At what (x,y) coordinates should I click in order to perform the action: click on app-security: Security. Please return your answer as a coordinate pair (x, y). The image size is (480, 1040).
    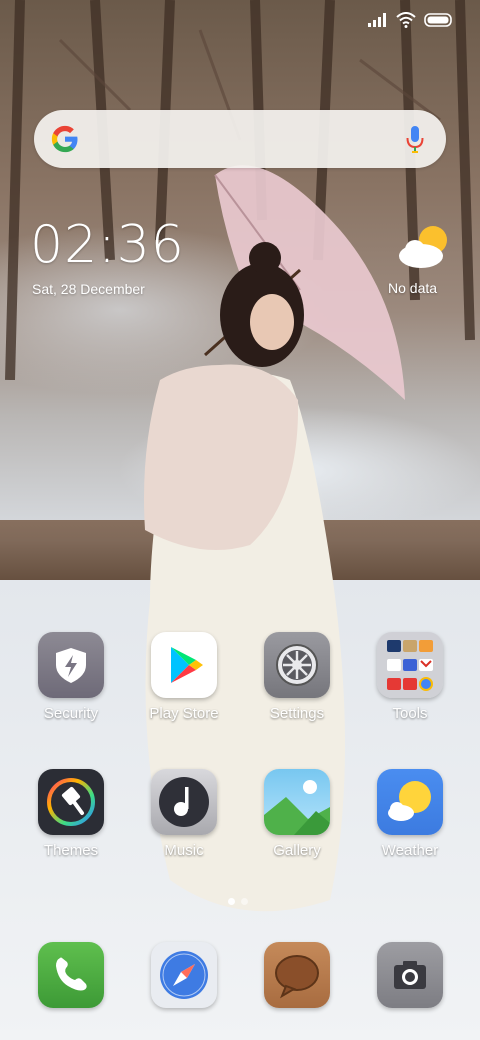
    Looking at the image, I should click on (71, 677).